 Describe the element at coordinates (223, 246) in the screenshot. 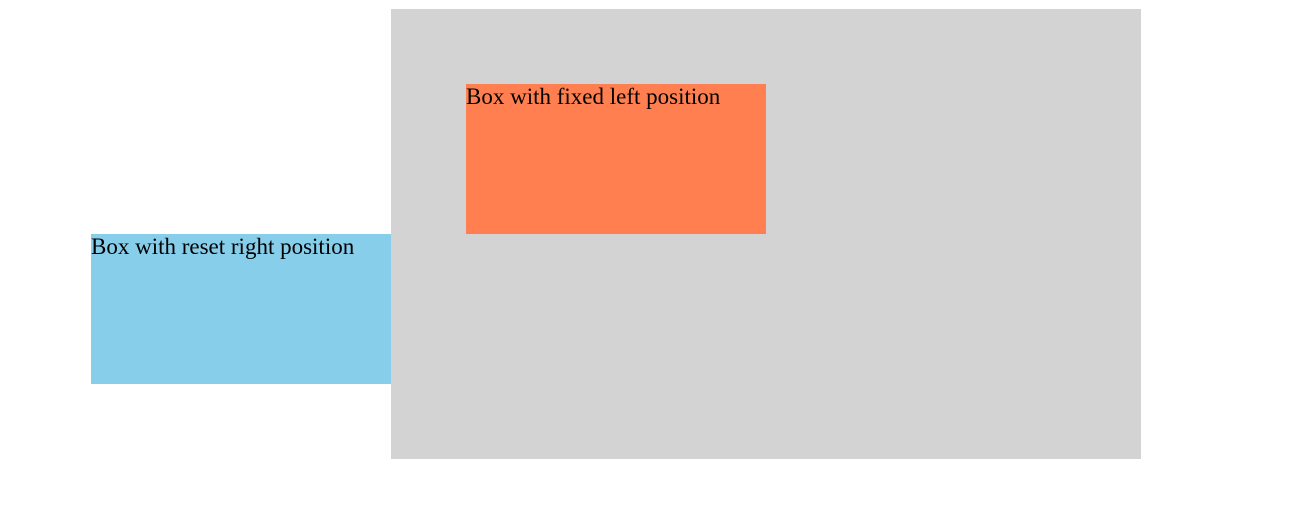

I see `reset-right-box-label: Box with reset right position` at that location.